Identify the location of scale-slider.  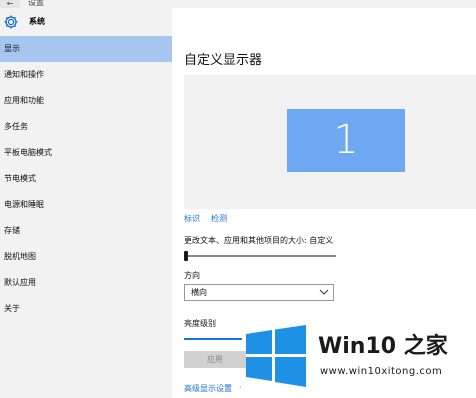
(260, 256).